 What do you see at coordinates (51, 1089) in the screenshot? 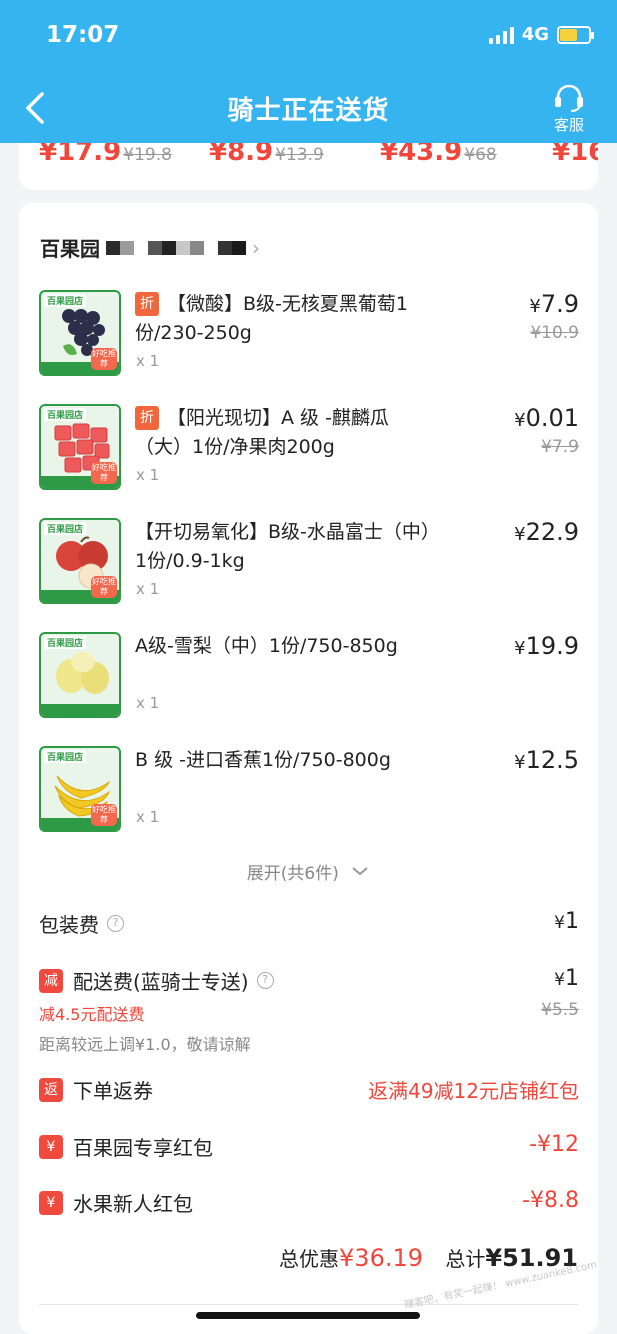
I see `coupon-badge: 返` at bounding box center [51, 1089].